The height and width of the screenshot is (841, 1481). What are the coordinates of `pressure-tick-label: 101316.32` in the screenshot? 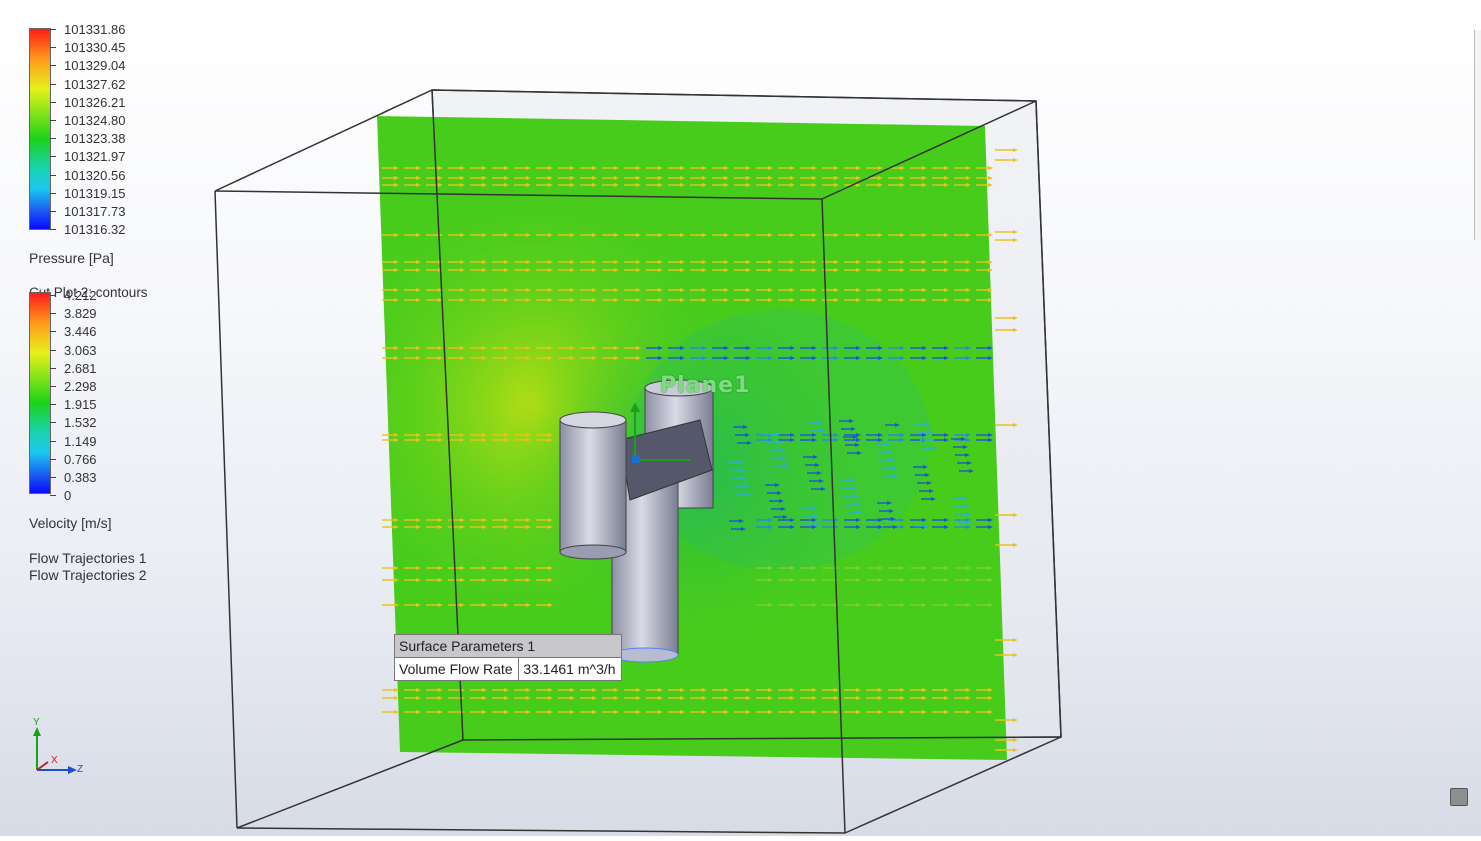 It's located at (95, 230).